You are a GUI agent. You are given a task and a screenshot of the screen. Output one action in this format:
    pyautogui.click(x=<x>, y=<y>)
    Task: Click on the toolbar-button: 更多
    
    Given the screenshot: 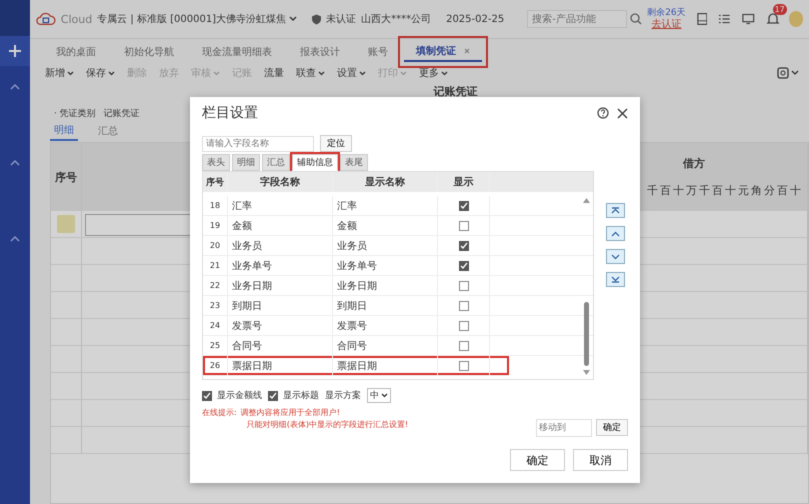 What is the action you would take?
    pyautogui.click(x=433, y=73)
    